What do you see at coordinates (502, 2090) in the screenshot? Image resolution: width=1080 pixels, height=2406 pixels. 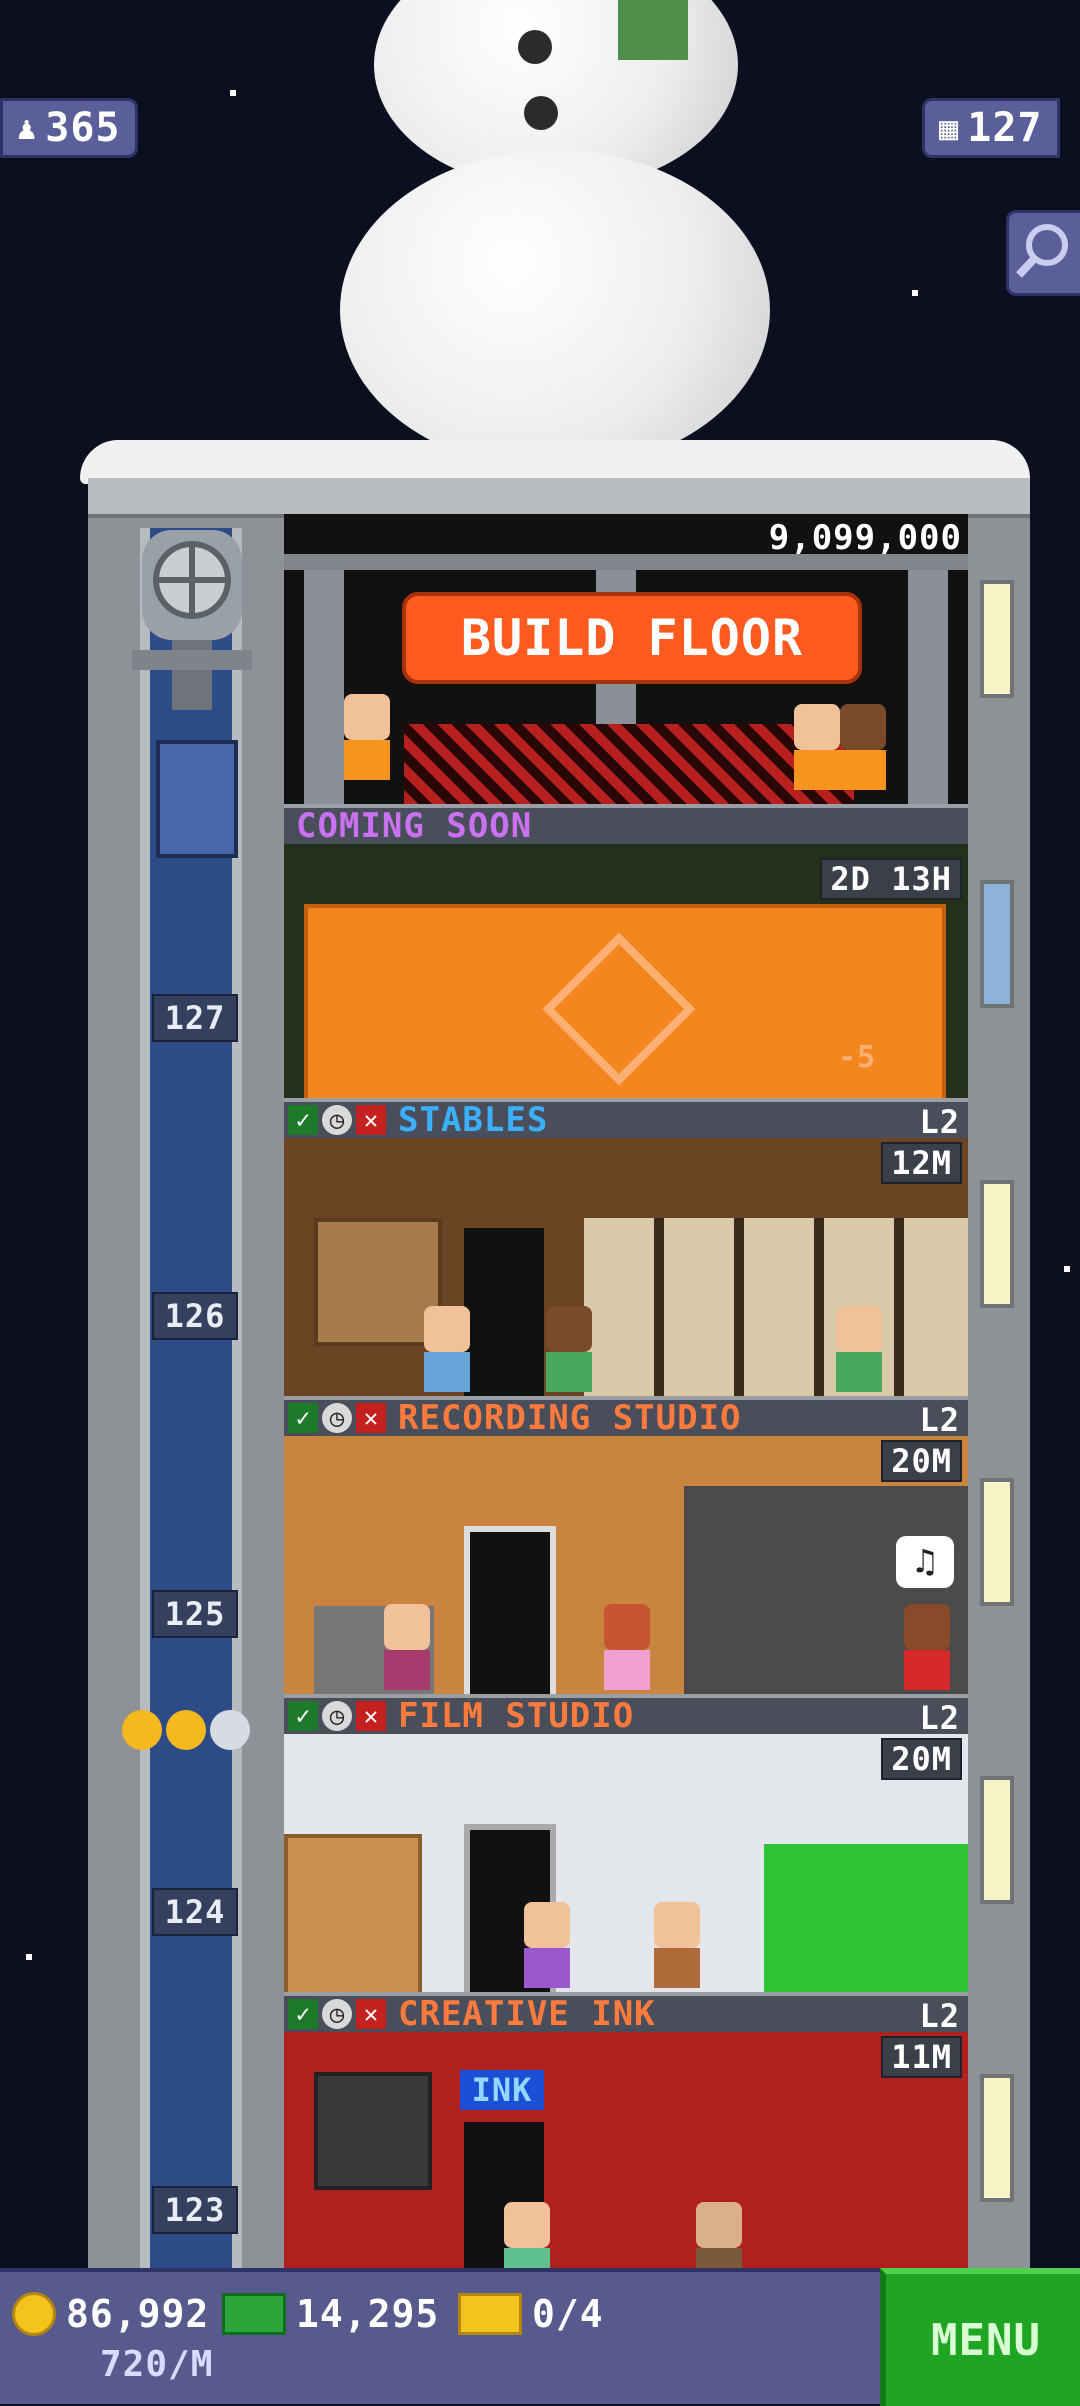 I see `ink-sign: INK` at bounding box center [502, 2090].